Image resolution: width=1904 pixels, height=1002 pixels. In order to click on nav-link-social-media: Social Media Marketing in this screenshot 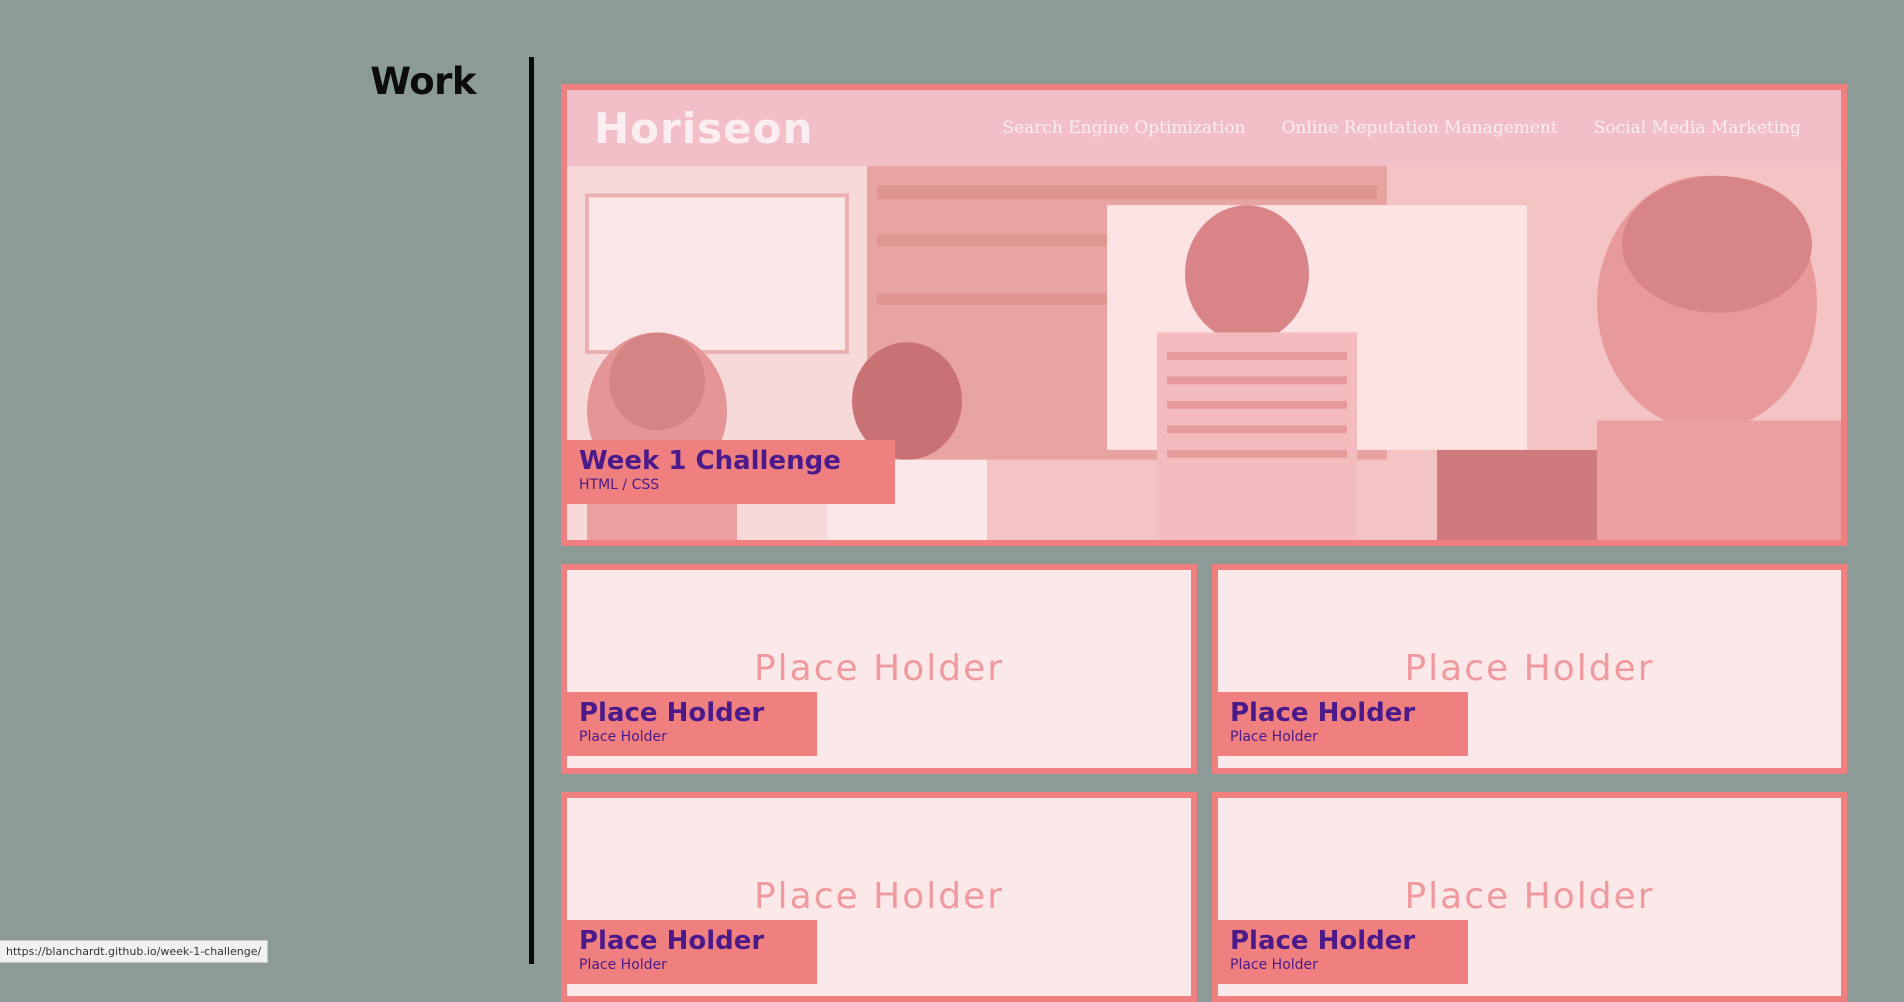, I will do `click(1697, 128)`.